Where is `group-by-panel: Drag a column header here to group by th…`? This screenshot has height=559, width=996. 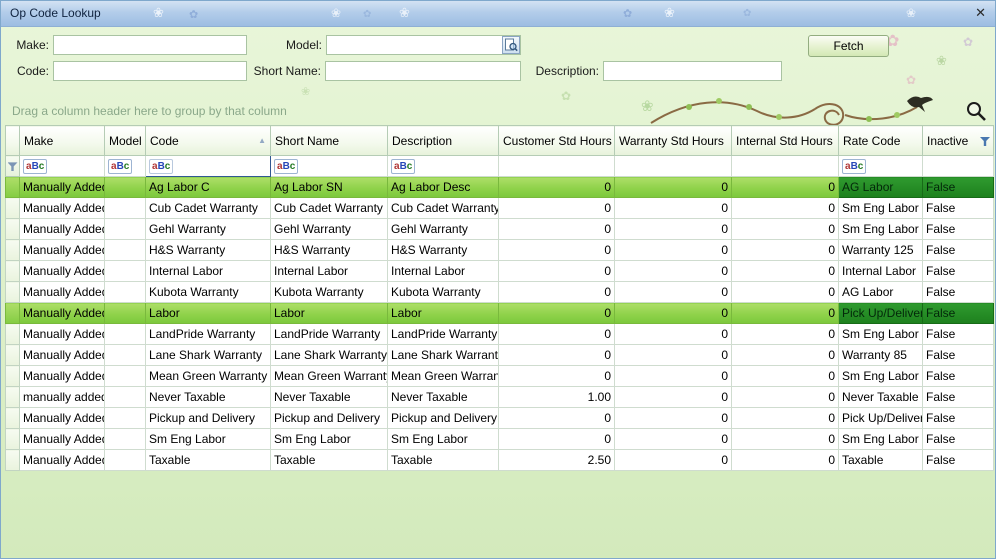
group-by-panel: Drag a column header here to group by th… is located at coordinates (498, 111).